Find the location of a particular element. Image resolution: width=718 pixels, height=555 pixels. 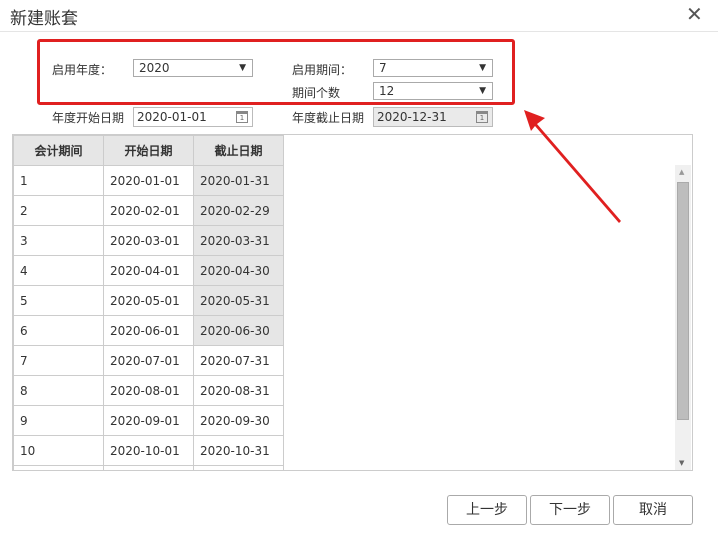

cancel-button: 取消 is located at coordinates (653, 510).